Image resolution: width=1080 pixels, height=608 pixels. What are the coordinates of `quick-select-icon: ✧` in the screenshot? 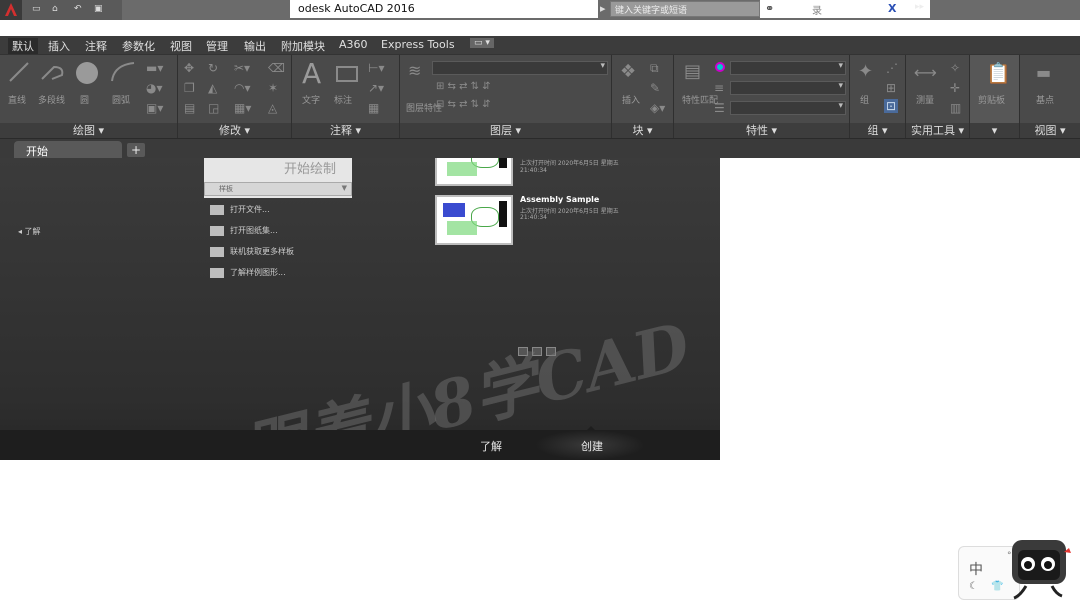 It's located at (955, 68).